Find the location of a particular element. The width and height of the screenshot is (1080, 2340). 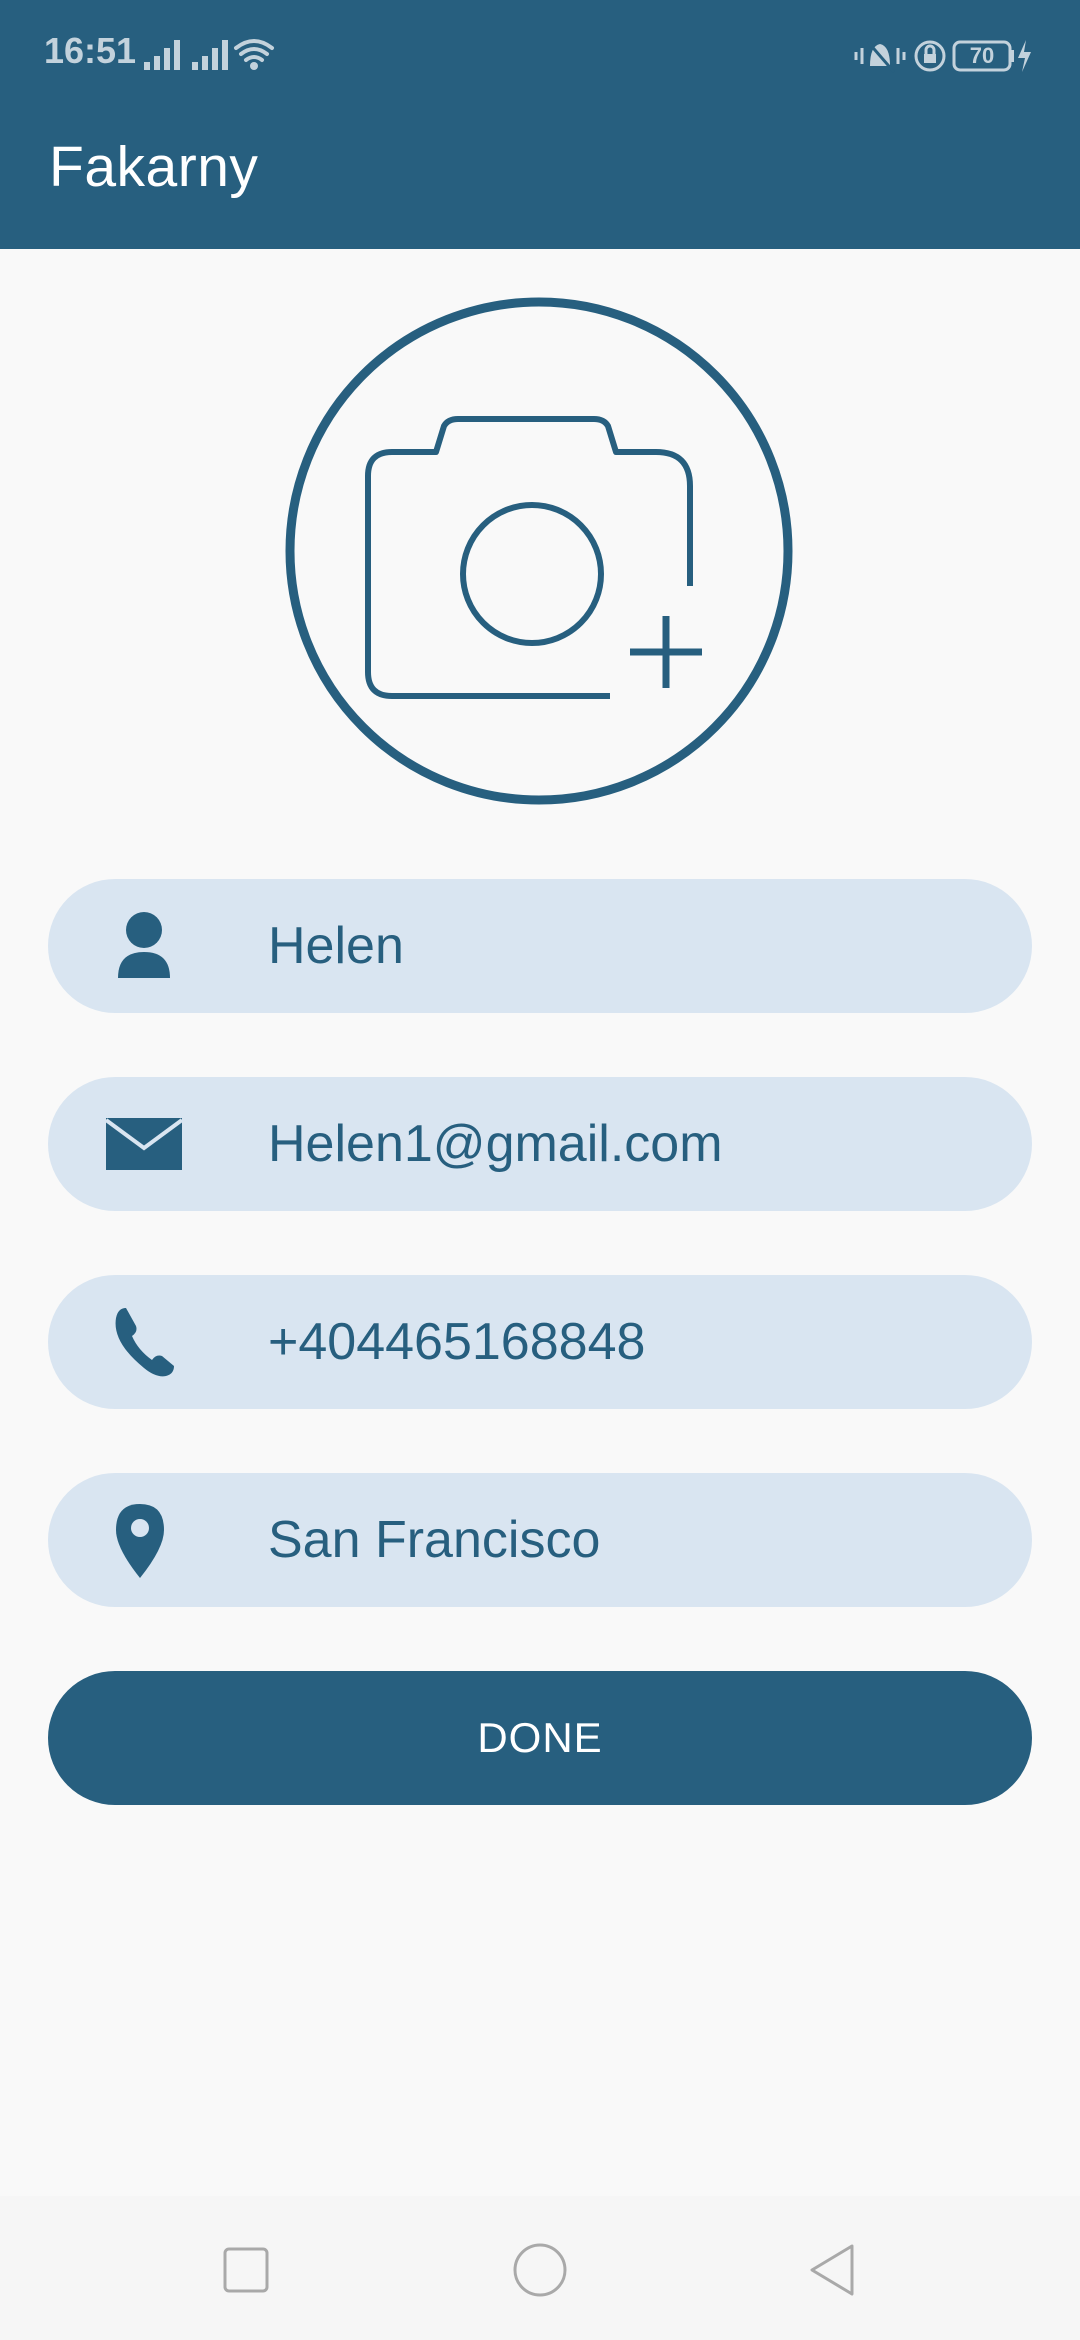

location-pin-icon is located at coordinates (144, 1540).